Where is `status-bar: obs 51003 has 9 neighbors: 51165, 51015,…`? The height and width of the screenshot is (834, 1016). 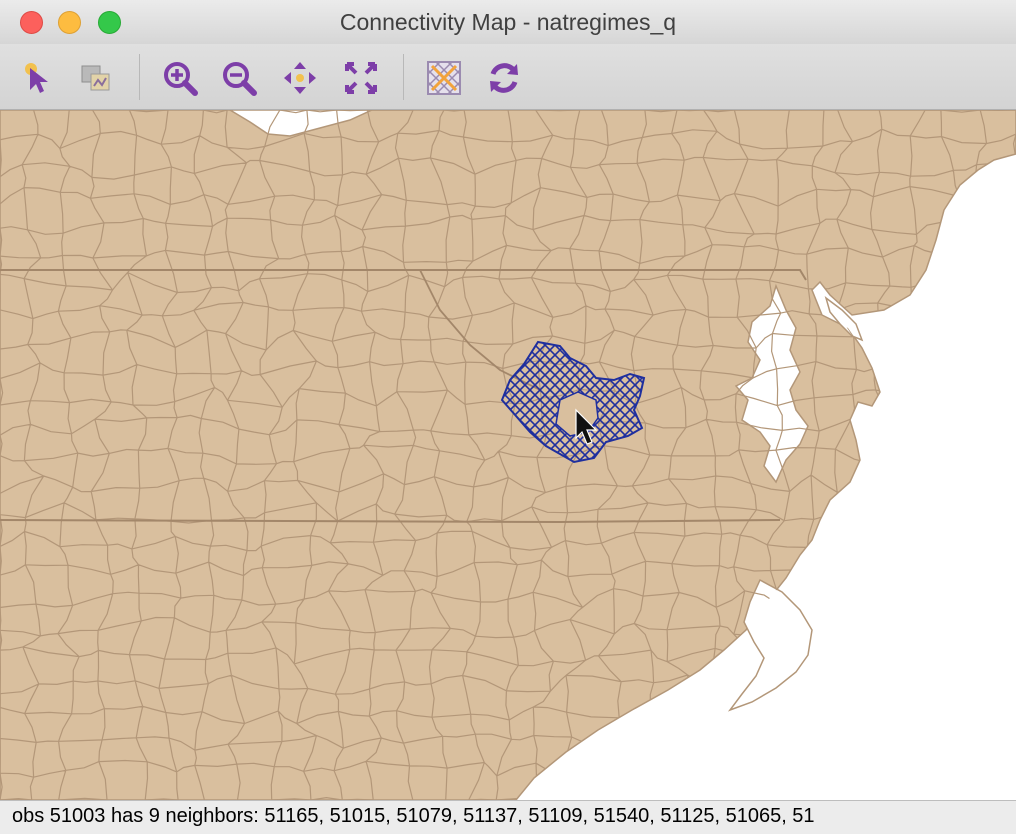 status-bar: obs 51003 has 9 neighbors: 51165, 51015,… is located at coordinates (508, 817).